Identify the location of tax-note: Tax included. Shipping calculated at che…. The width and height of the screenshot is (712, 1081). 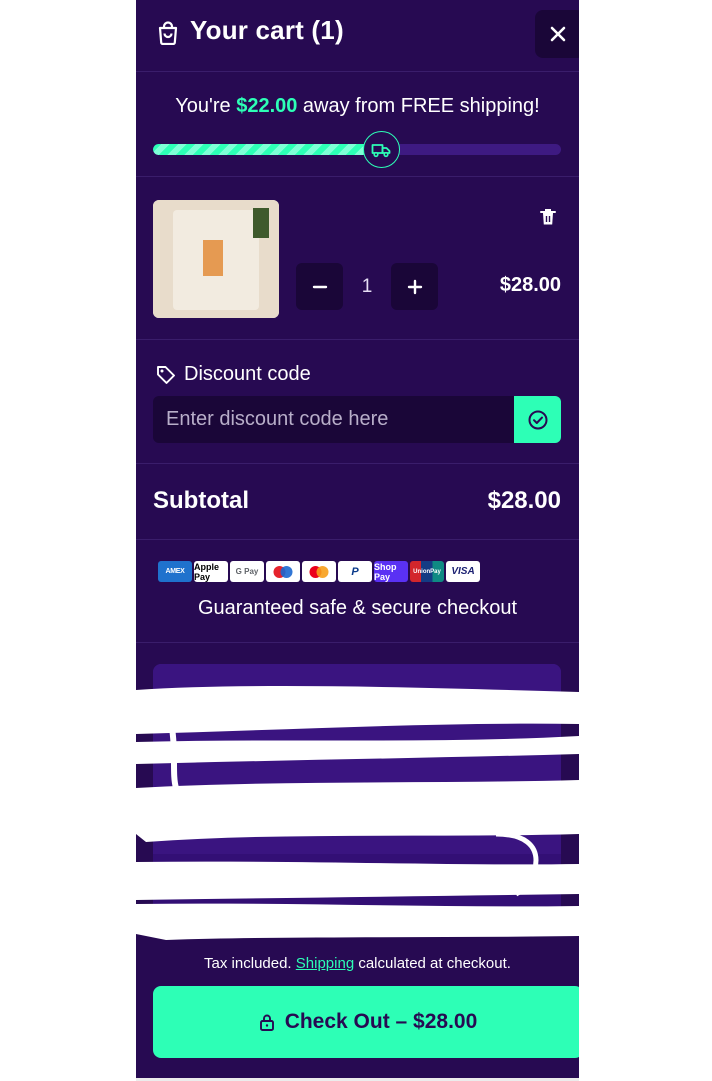
(357, 963).